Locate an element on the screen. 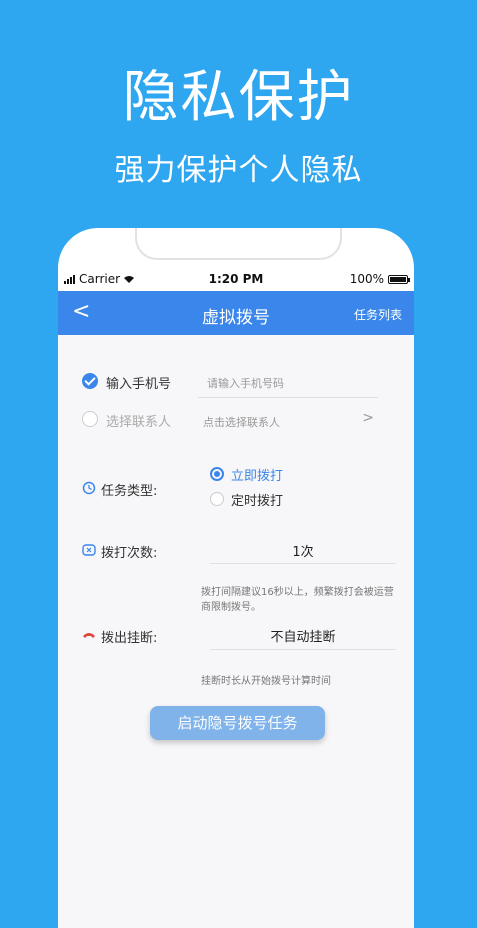 Image resolution: width=477 pixels, height=928 pixels. contact-label: 选择联系人 is located at coordinates (139, 422).